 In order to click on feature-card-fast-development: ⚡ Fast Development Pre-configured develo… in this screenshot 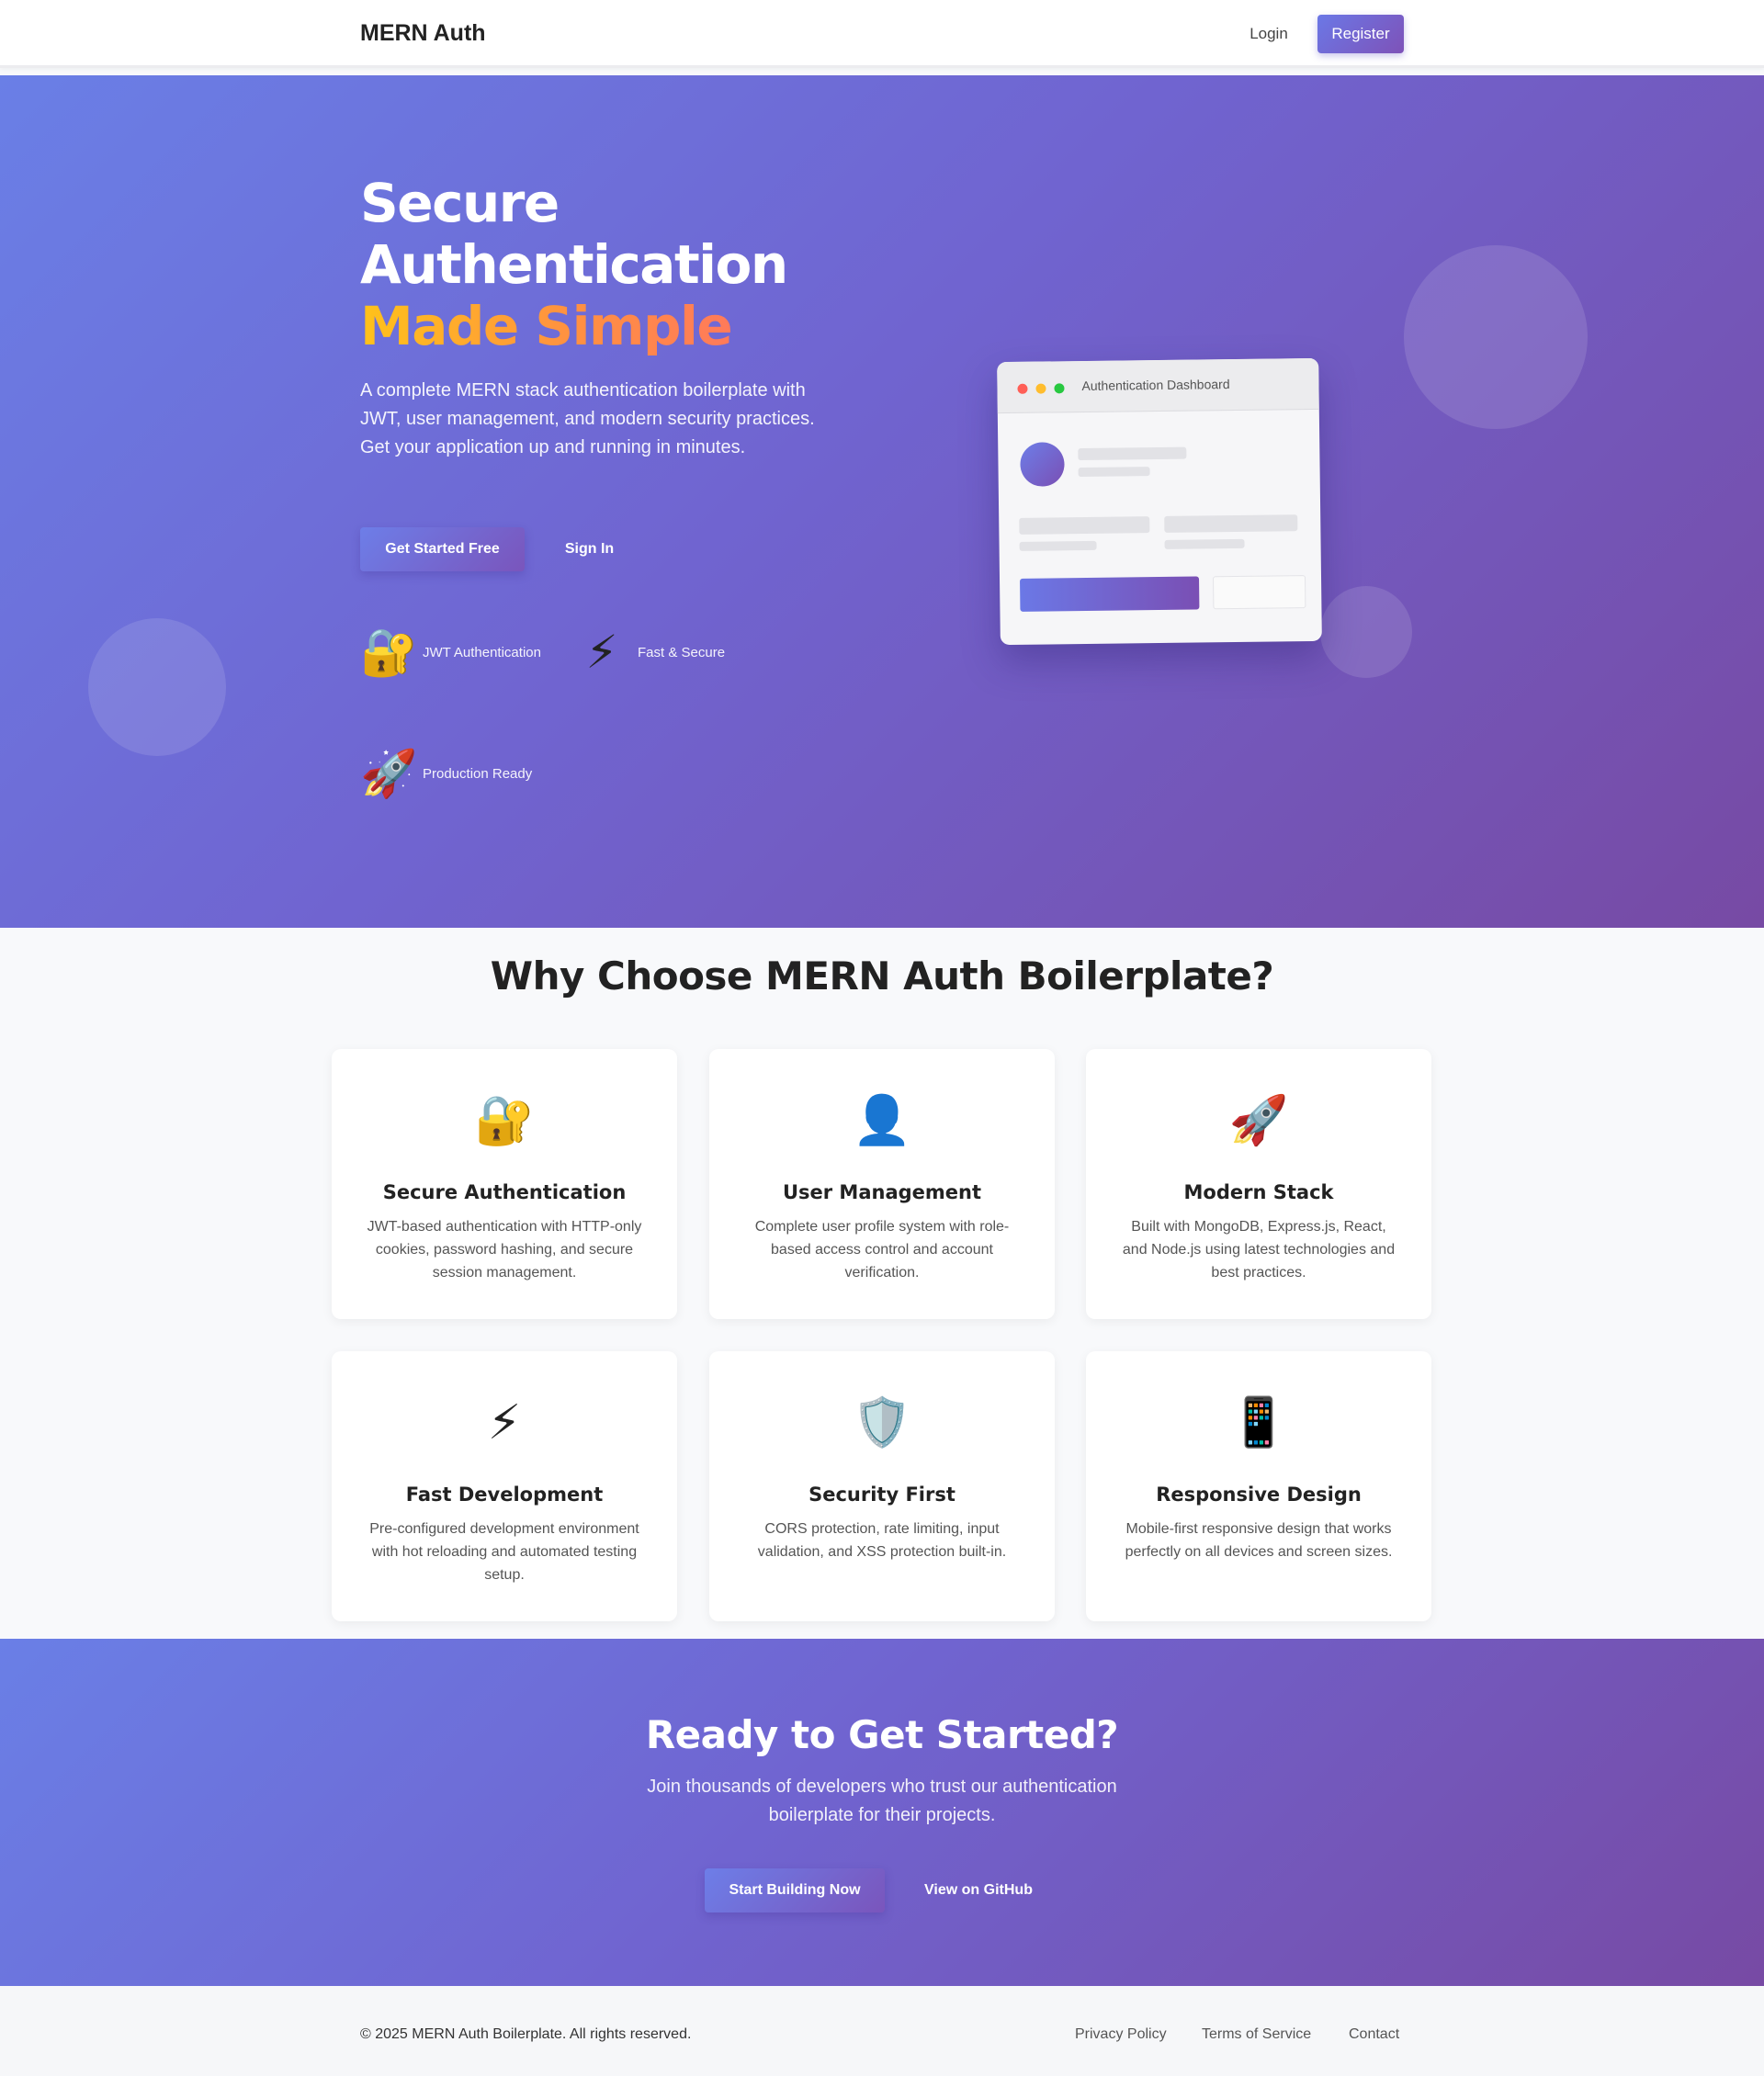, I will do `click(505, 1486)`.